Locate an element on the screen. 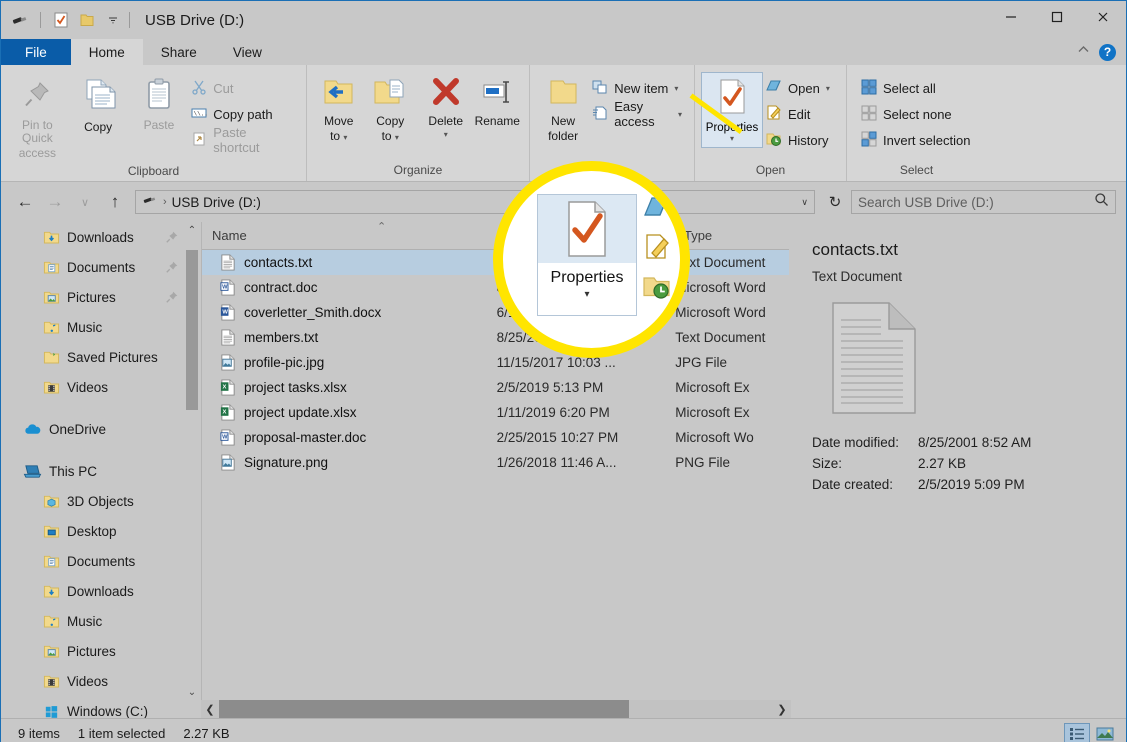 The height and width of the screenshot is (742, 1127). file-name-cell: profile-pic.jpg is located at coordinates (349, 362).